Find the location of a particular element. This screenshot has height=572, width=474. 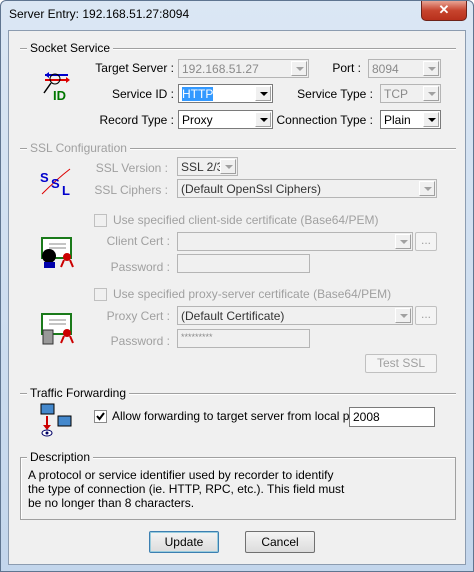

description-group-label: Description is located at coordinates (60, 457).